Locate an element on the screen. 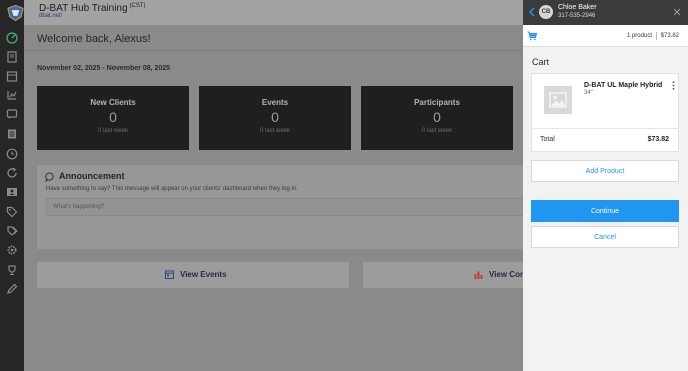 The height and width of the screenshot is (371, 688). clock-icon is located at coordinates (11, 153).